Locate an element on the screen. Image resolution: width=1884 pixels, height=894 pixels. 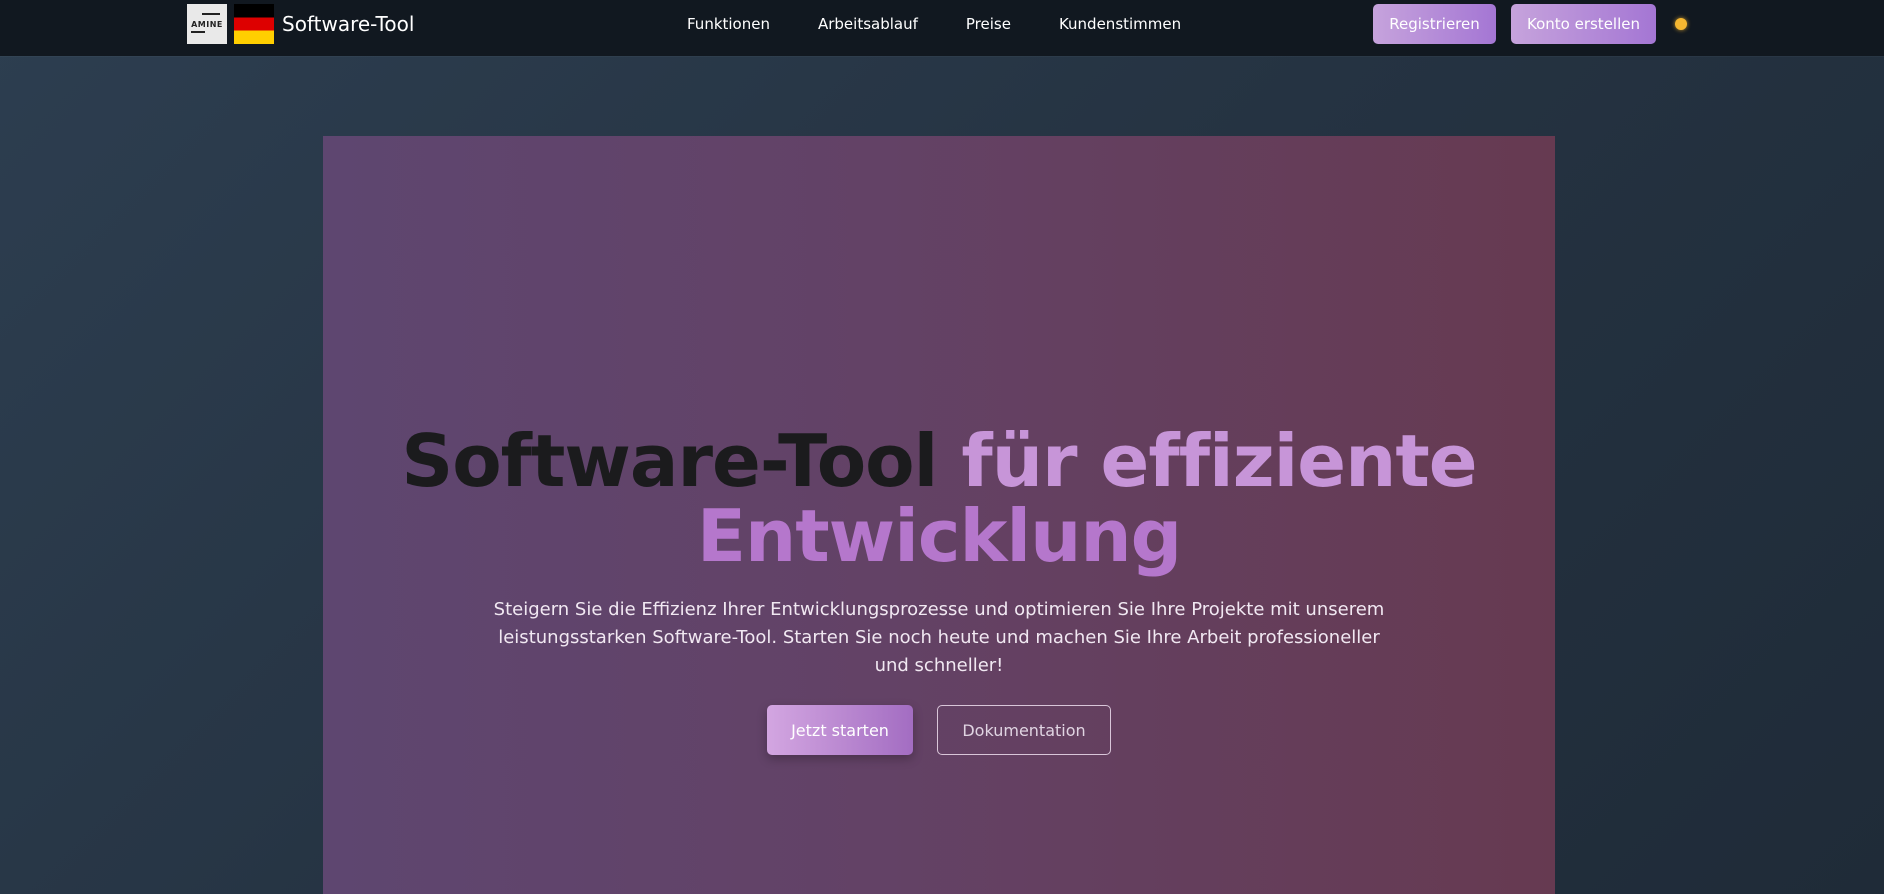
hero-title-brand: Software-Tool is located at coordinates (669, 461).